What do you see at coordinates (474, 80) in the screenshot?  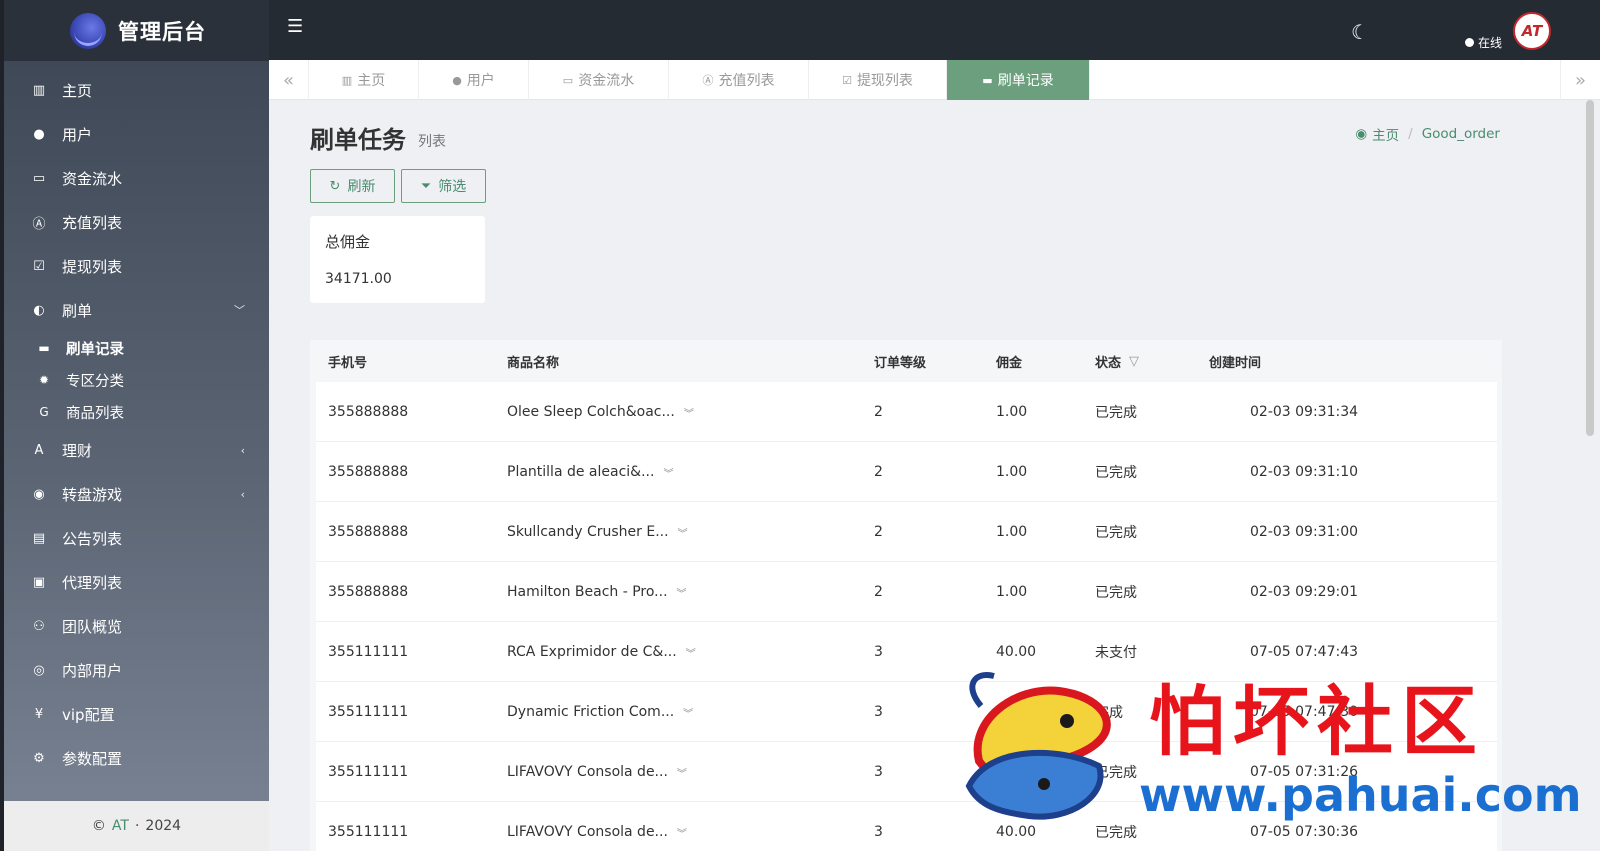 I see `tab-users: ● 用户` at bounding box center [474, 80].